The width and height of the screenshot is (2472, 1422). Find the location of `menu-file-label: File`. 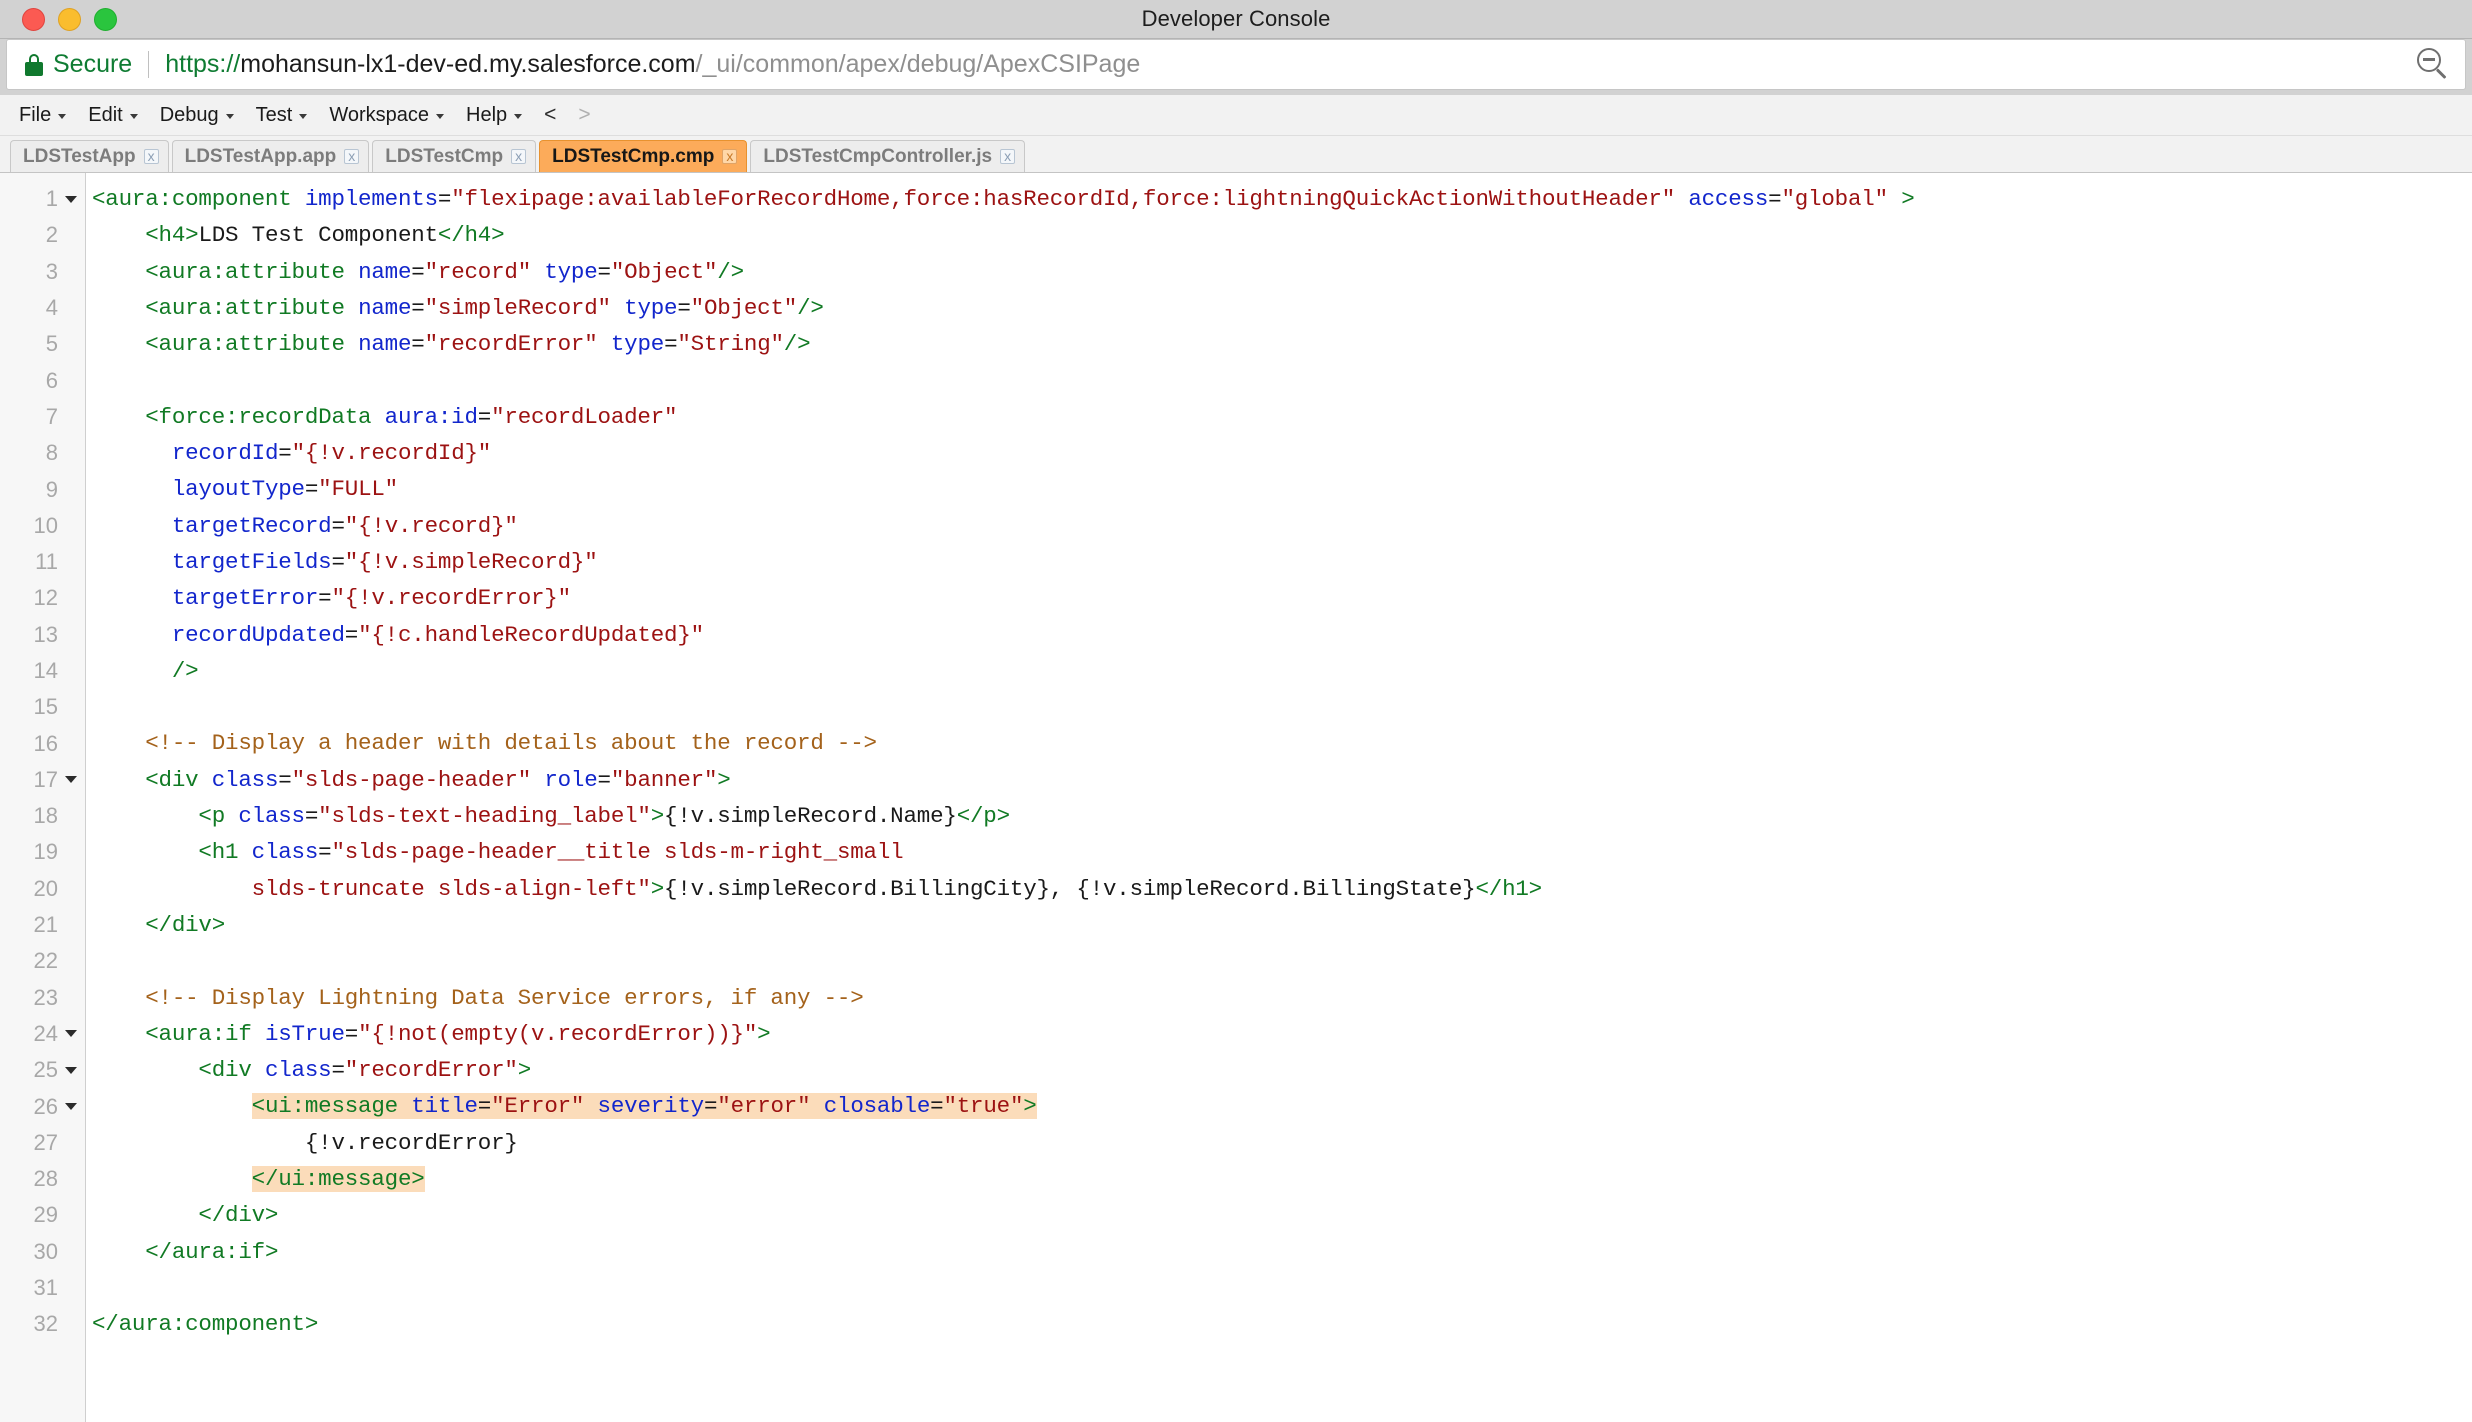

menu-file-label: File is located at coordinates (35, 114).